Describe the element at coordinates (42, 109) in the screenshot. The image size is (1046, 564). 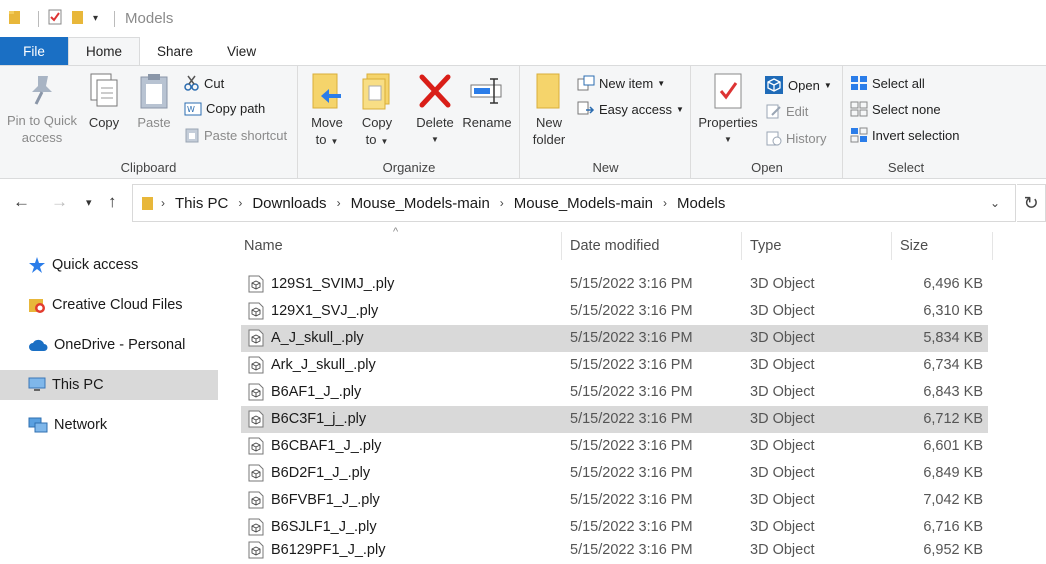
I see `pin-to-quick-access-button: Pin to Quick access` at that location.